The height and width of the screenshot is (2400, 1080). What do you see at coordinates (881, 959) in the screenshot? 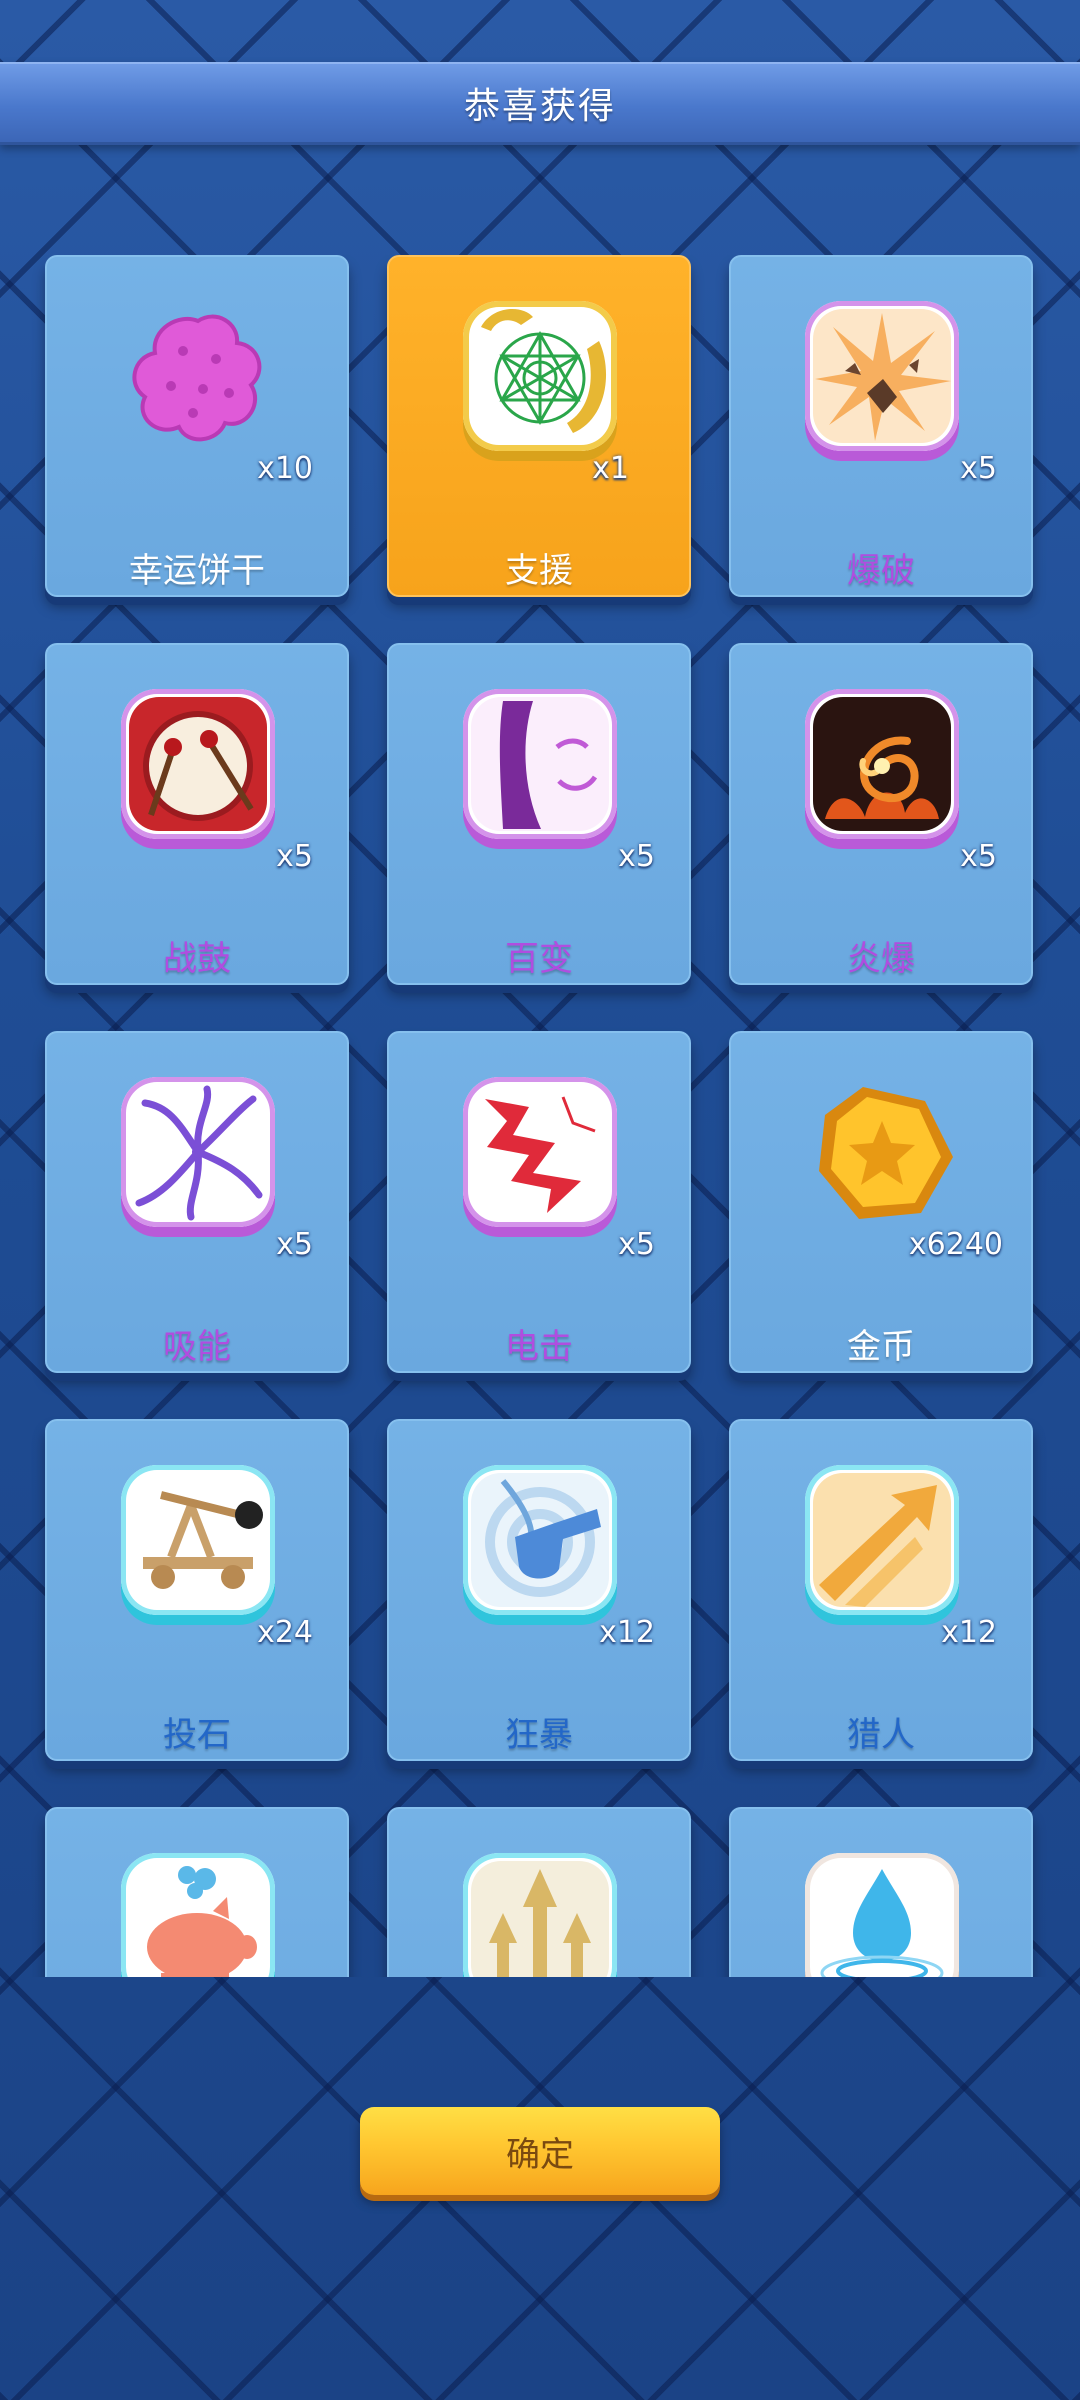
I see `item-name: 炎爆` at bounding box center [881, 959].